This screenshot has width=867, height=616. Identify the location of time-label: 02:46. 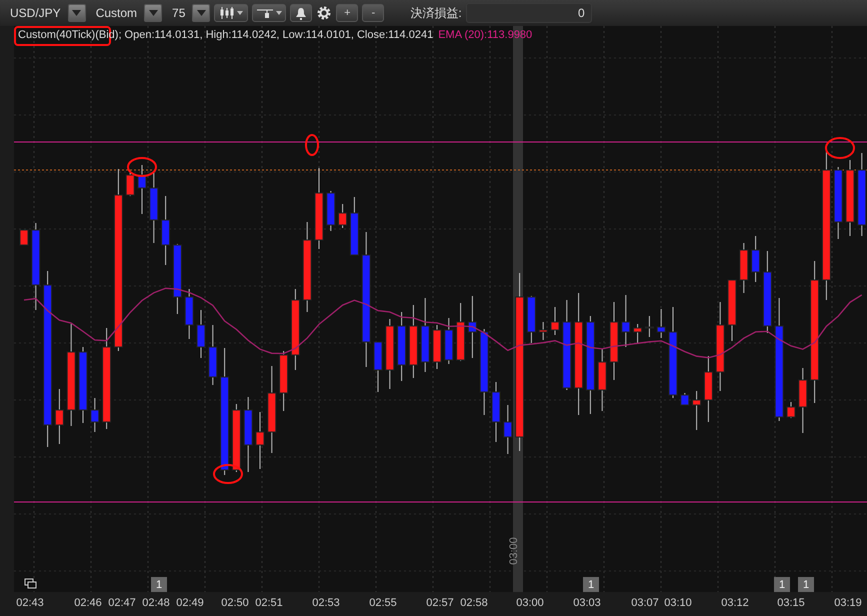
(88, 603).